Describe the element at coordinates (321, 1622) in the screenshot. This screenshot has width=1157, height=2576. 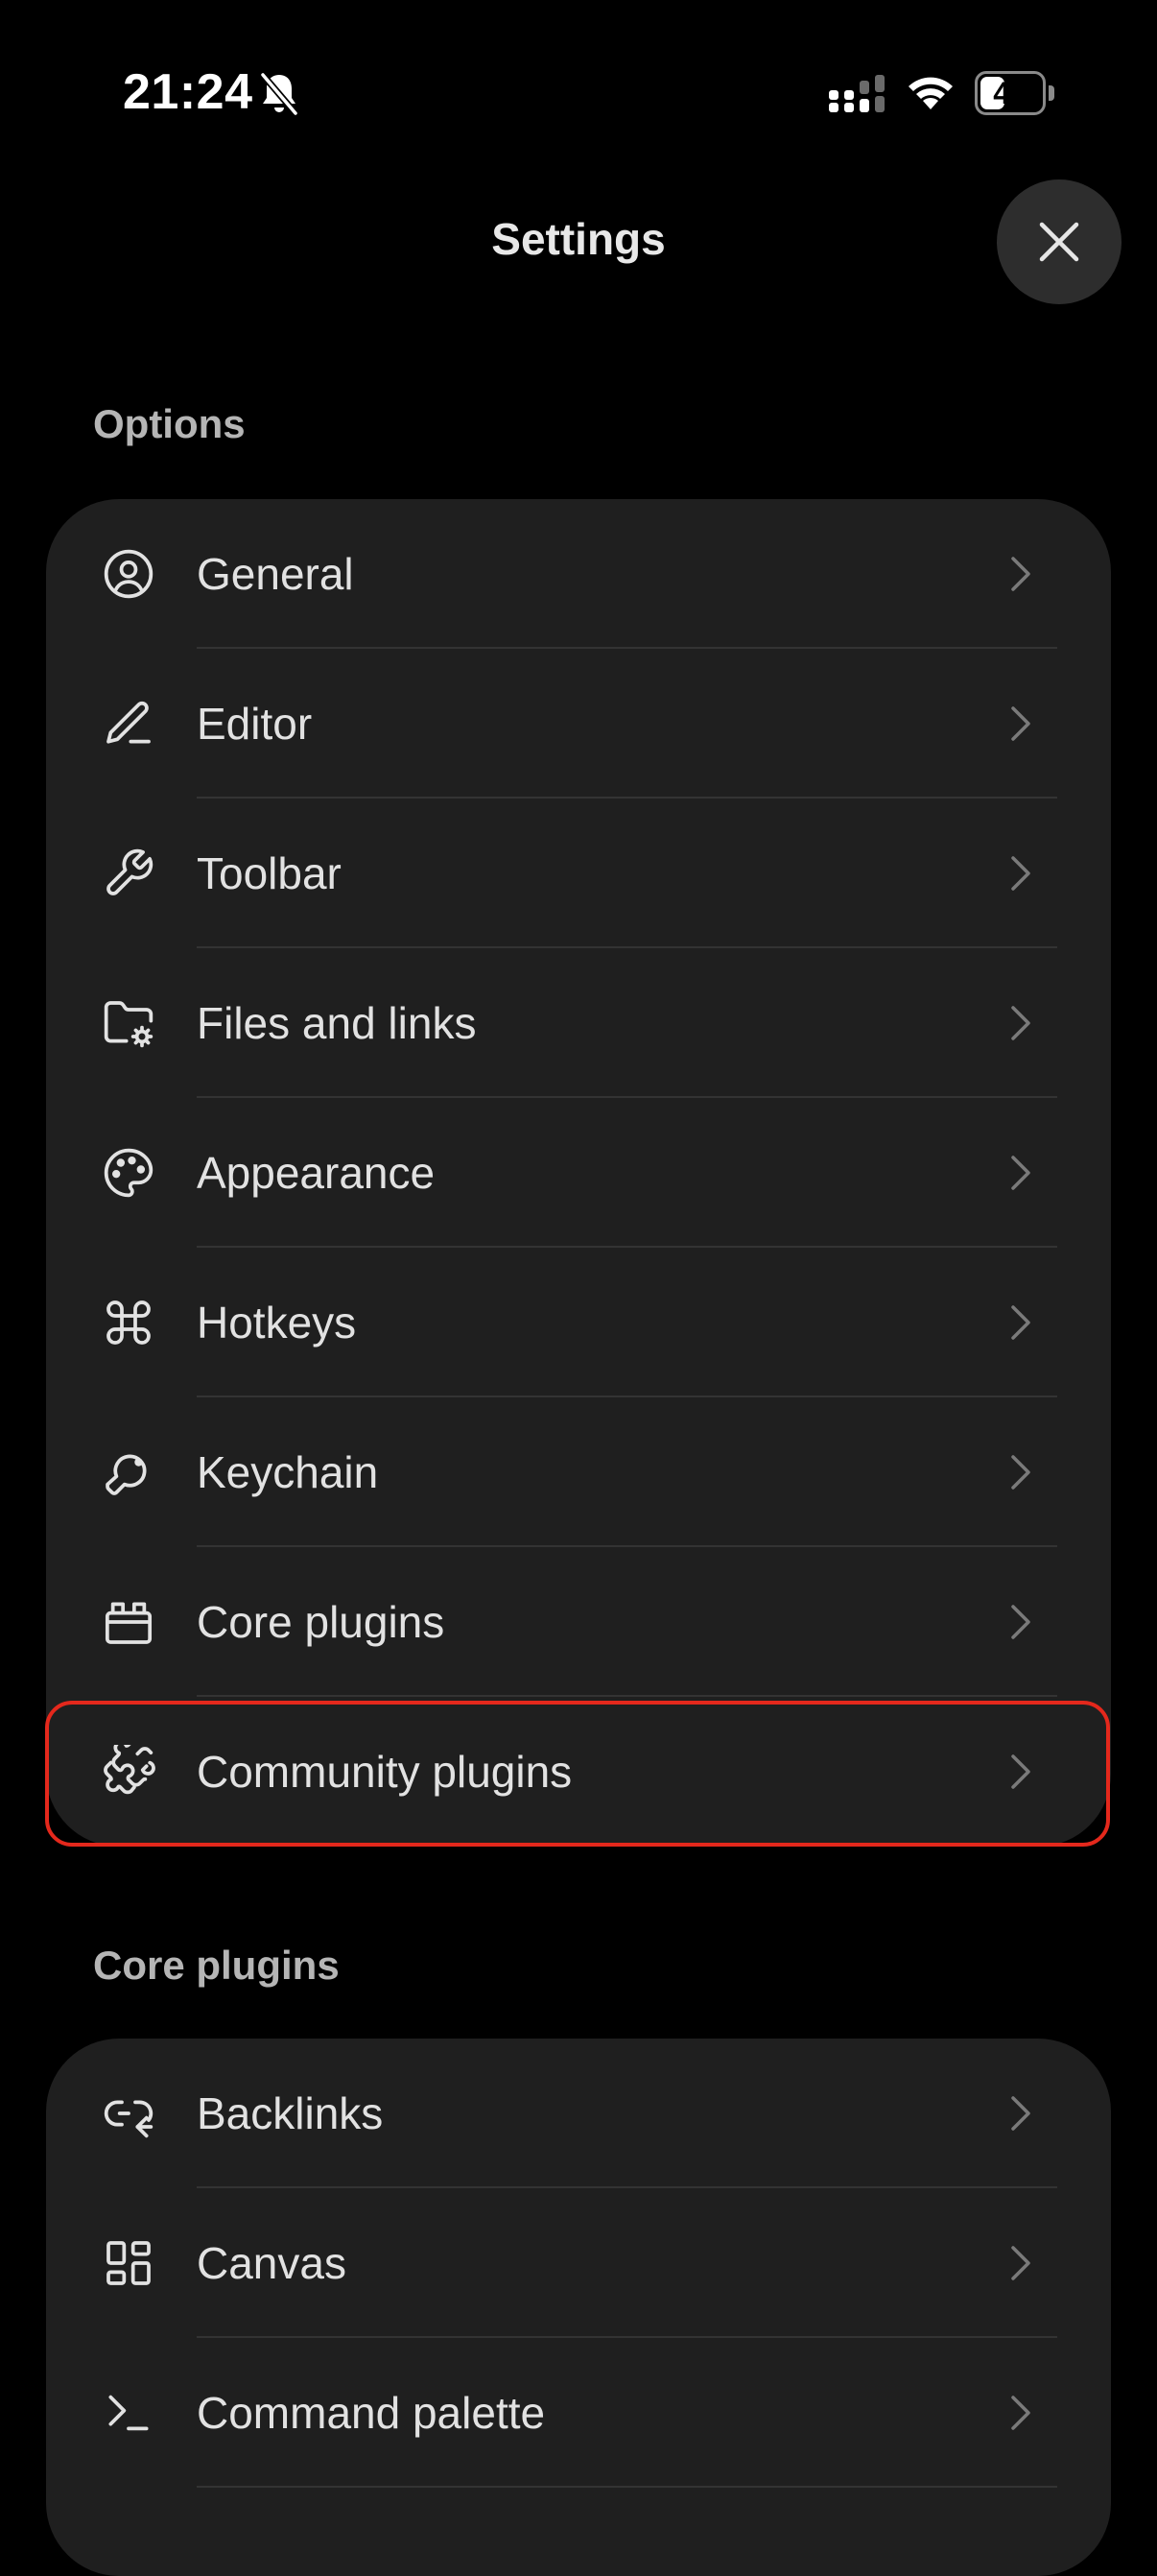
I see `settings-item-label: Core plugins` at that location.